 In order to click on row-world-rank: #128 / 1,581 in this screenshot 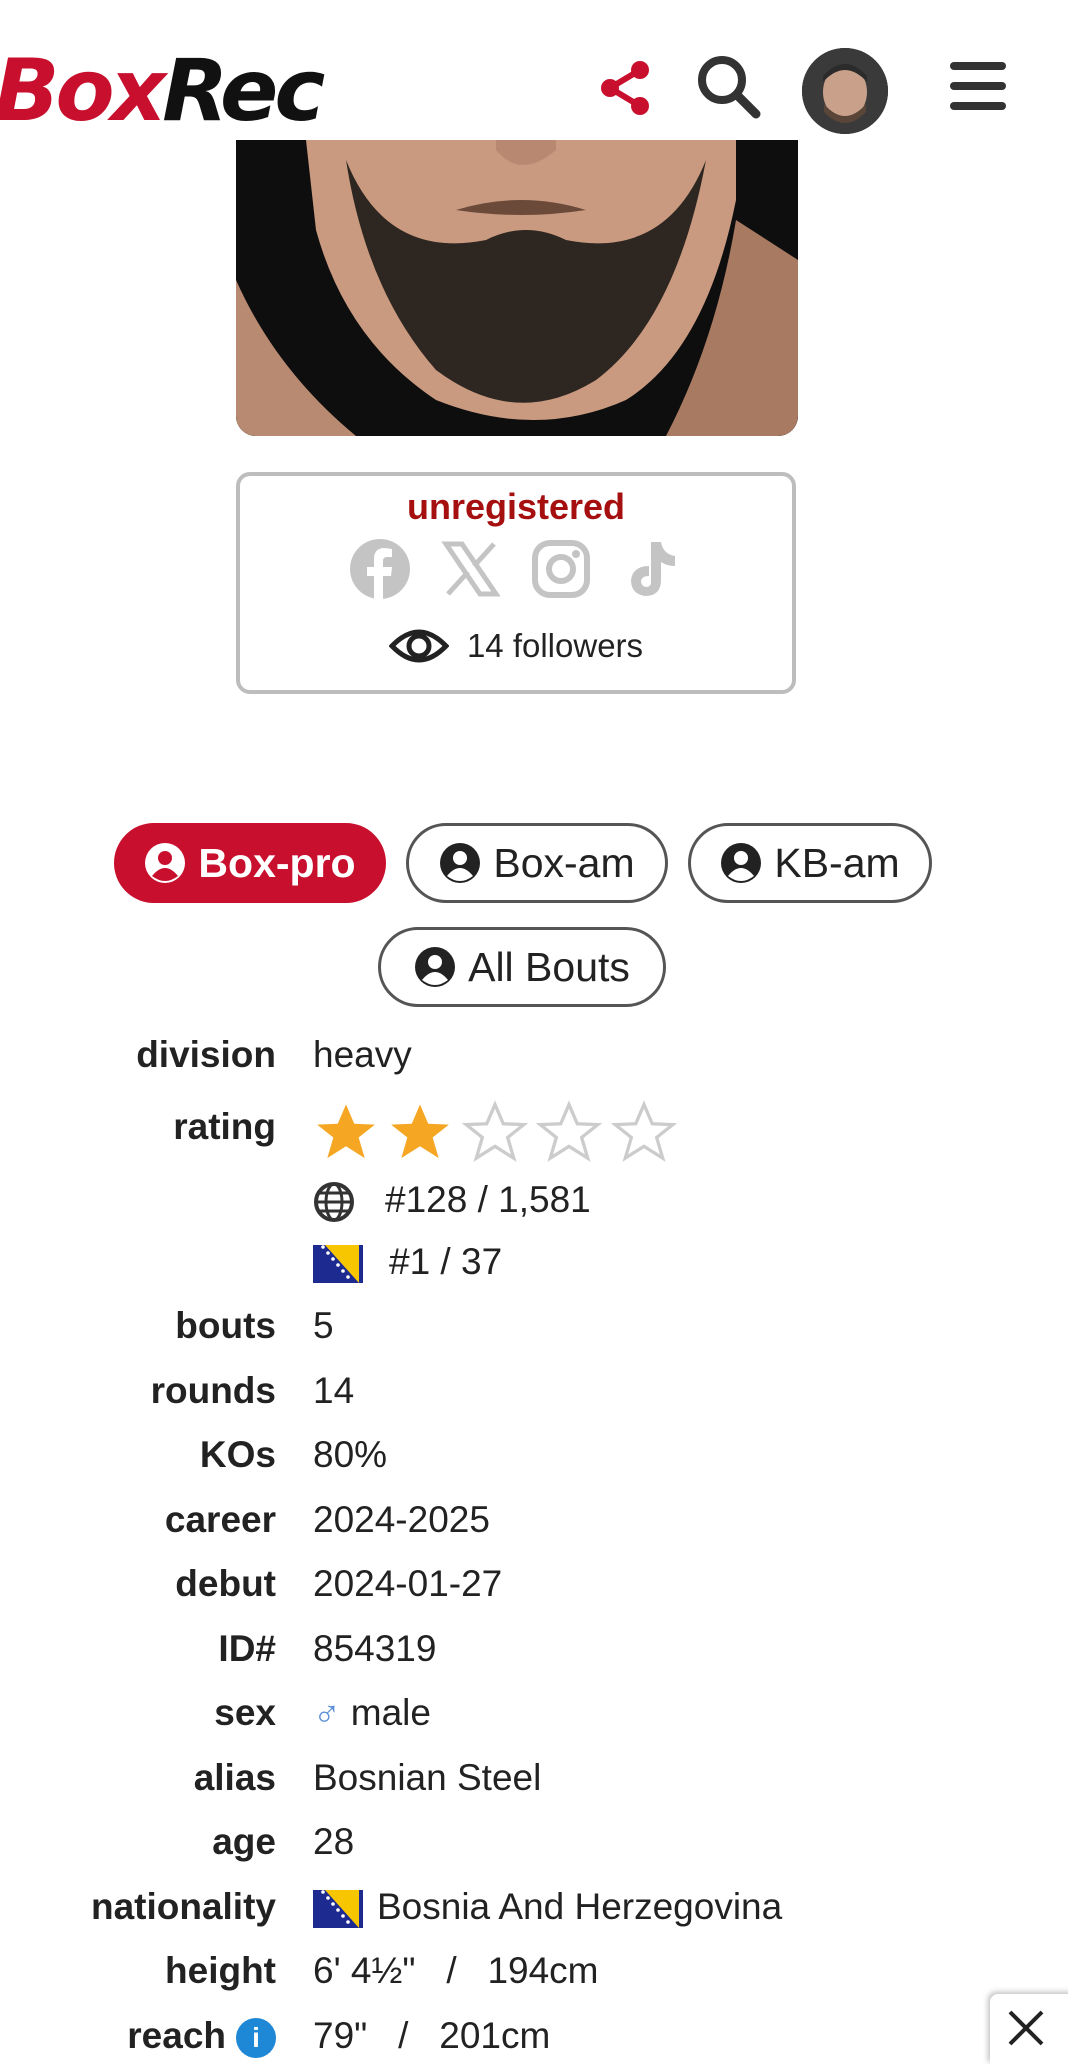, I will do `click(534, 1200)`.